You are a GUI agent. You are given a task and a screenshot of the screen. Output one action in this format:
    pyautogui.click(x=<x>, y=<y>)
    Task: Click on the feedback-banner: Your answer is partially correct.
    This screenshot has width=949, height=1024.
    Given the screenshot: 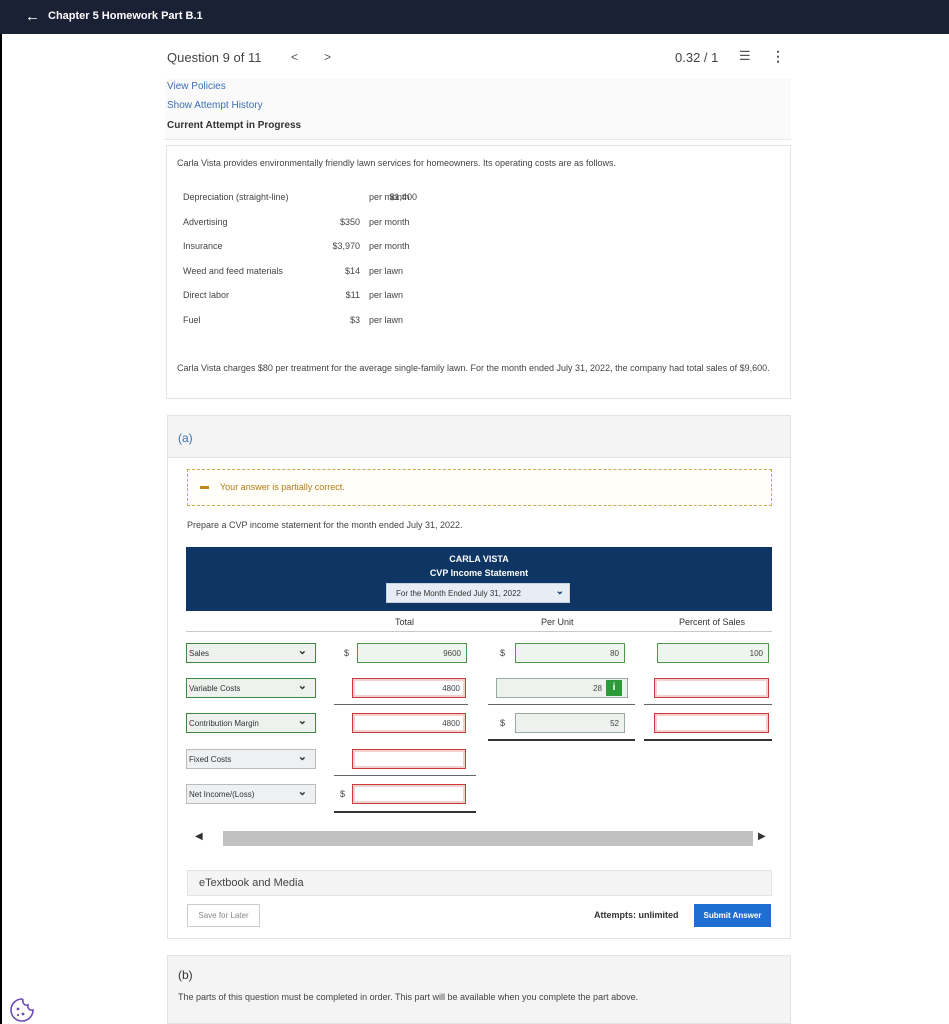 What is the action you would take?
    pyautogui.click(x=479, y=487)
    